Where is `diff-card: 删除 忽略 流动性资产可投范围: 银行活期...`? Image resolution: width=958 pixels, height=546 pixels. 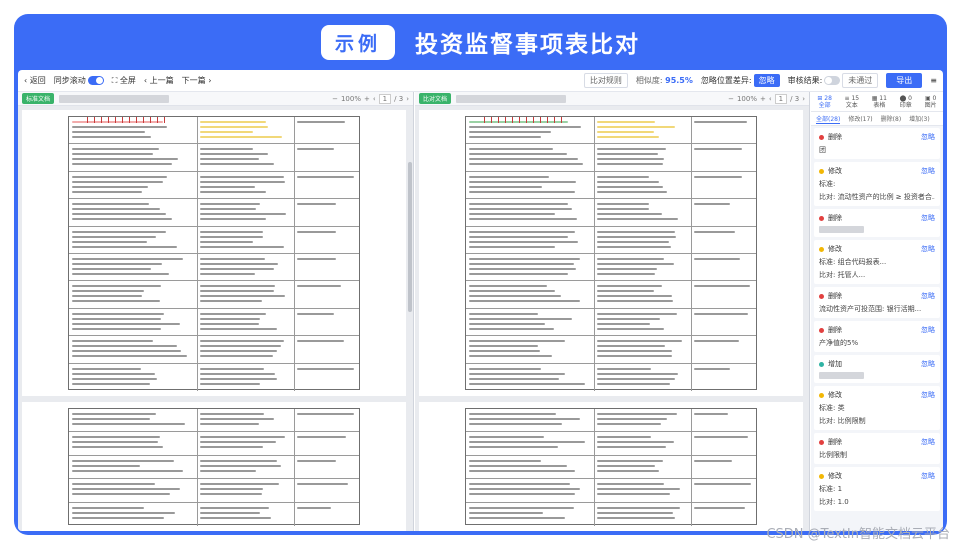
diff-card: 删除 忽略 流动性资产可投范围: 银行活期... is located at coordinates (877, 302).